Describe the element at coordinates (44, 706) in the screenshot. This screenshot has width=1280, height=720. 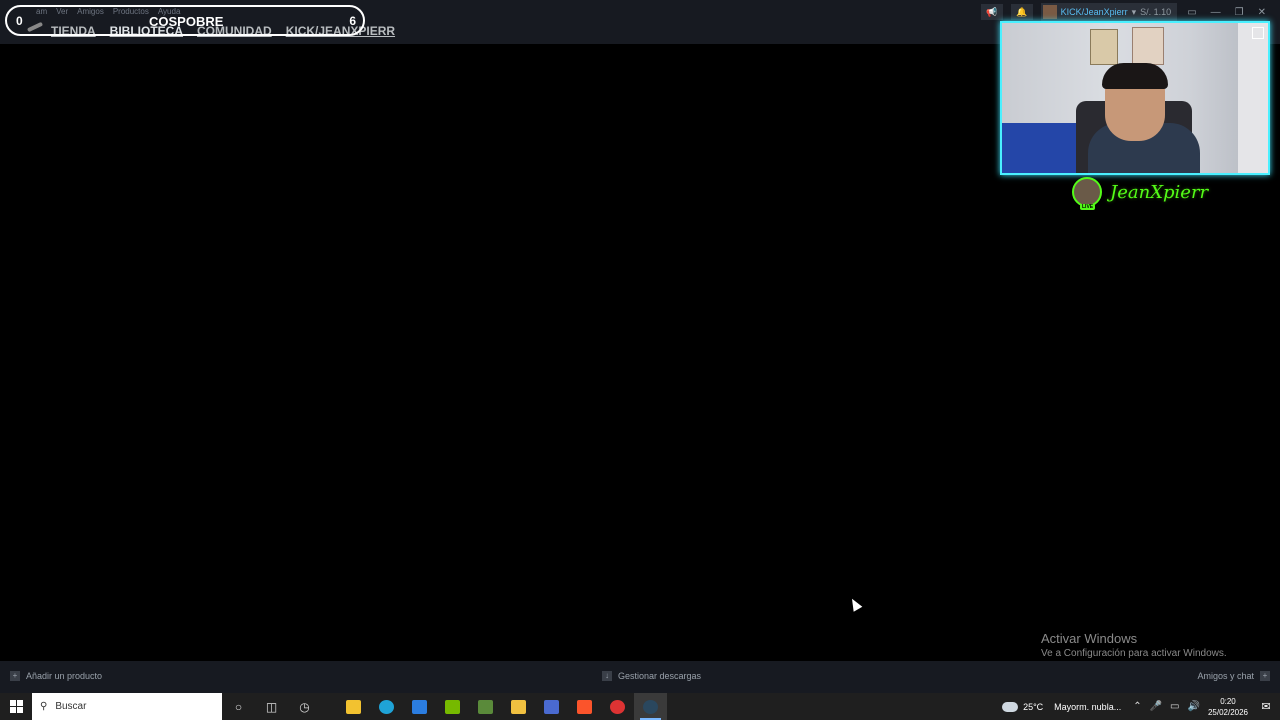
I see `search-icon: ⚲` at that location.